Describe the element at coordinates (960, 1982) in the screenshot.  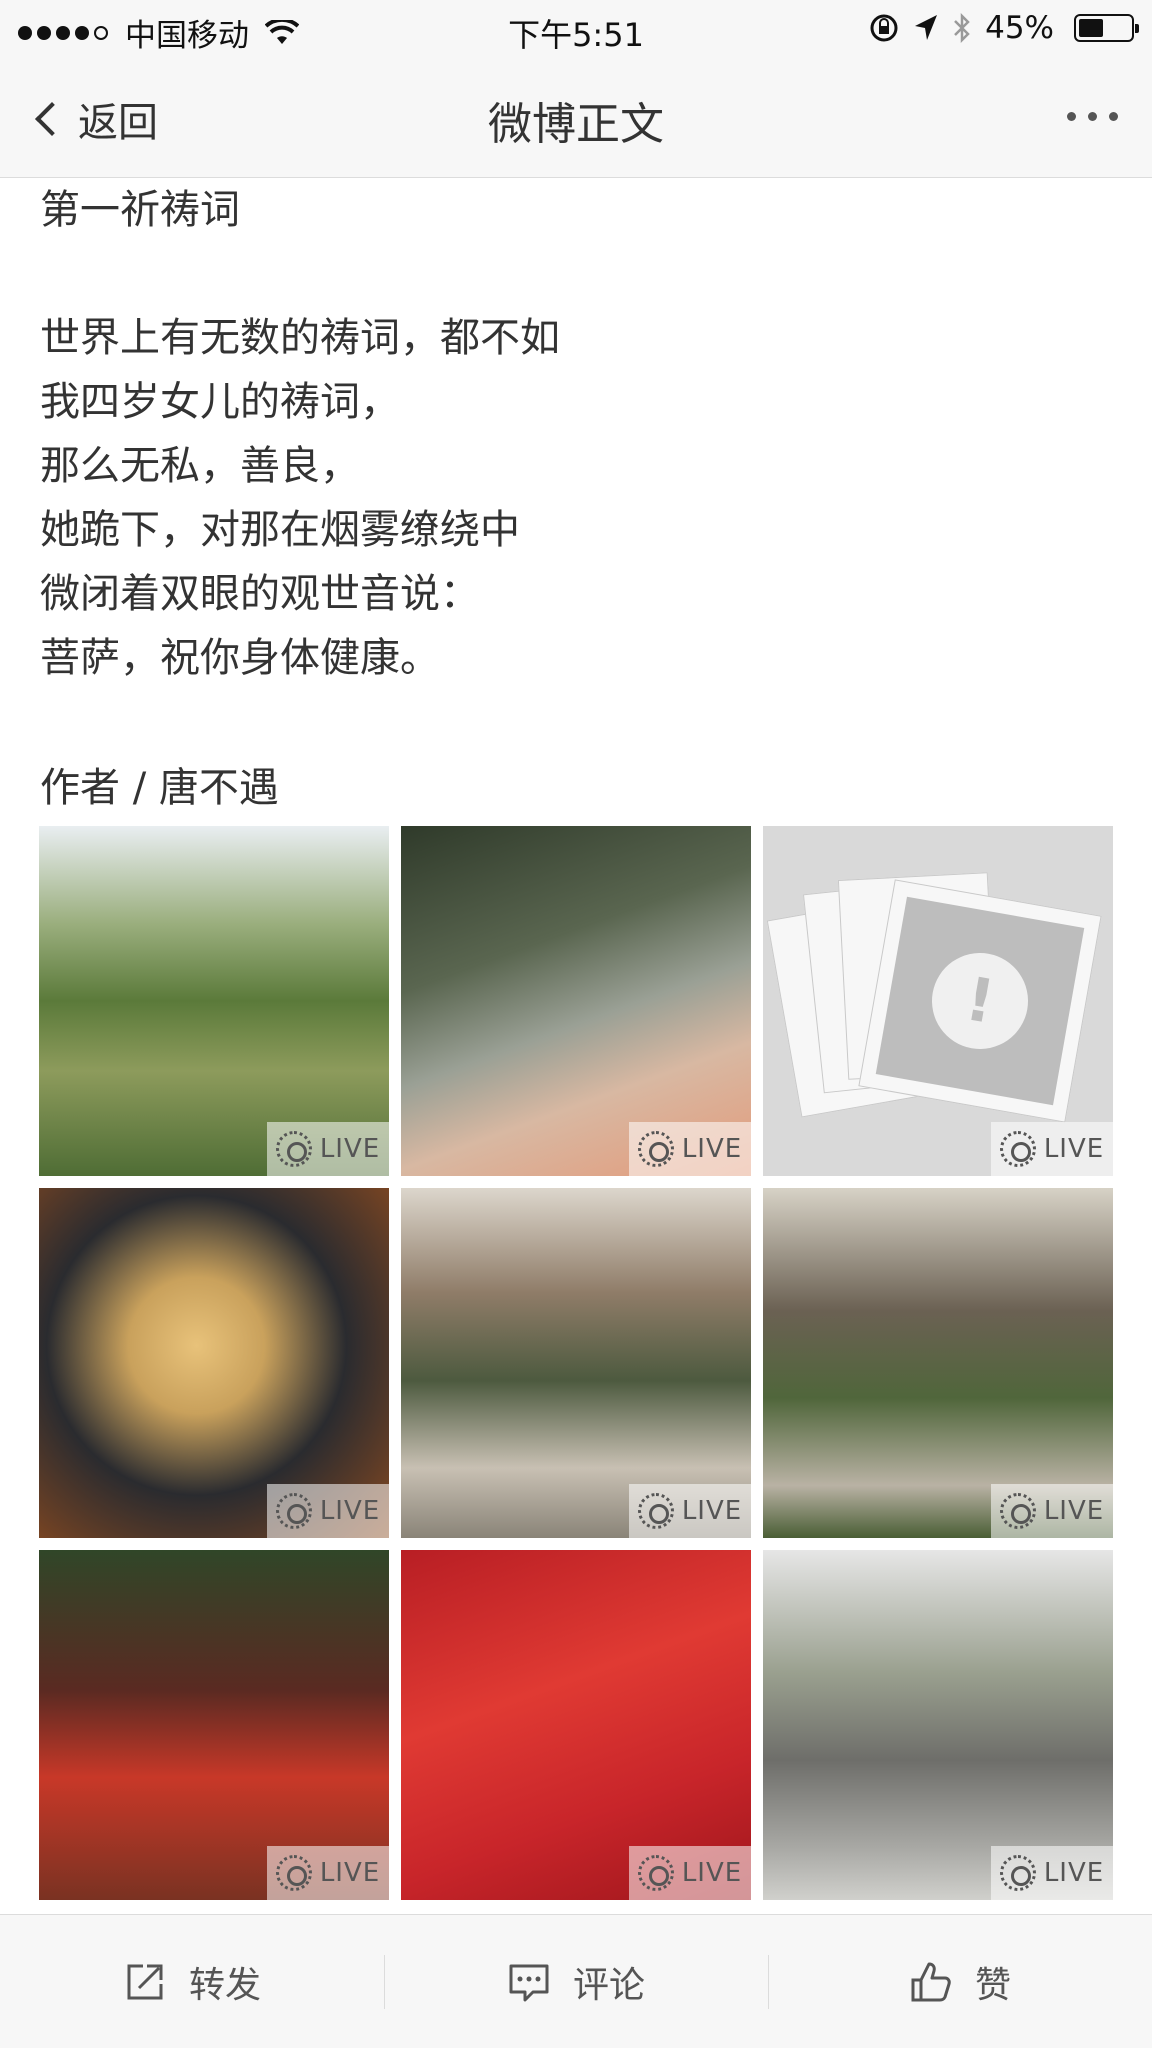
I see `like-button: 赞` at that location.